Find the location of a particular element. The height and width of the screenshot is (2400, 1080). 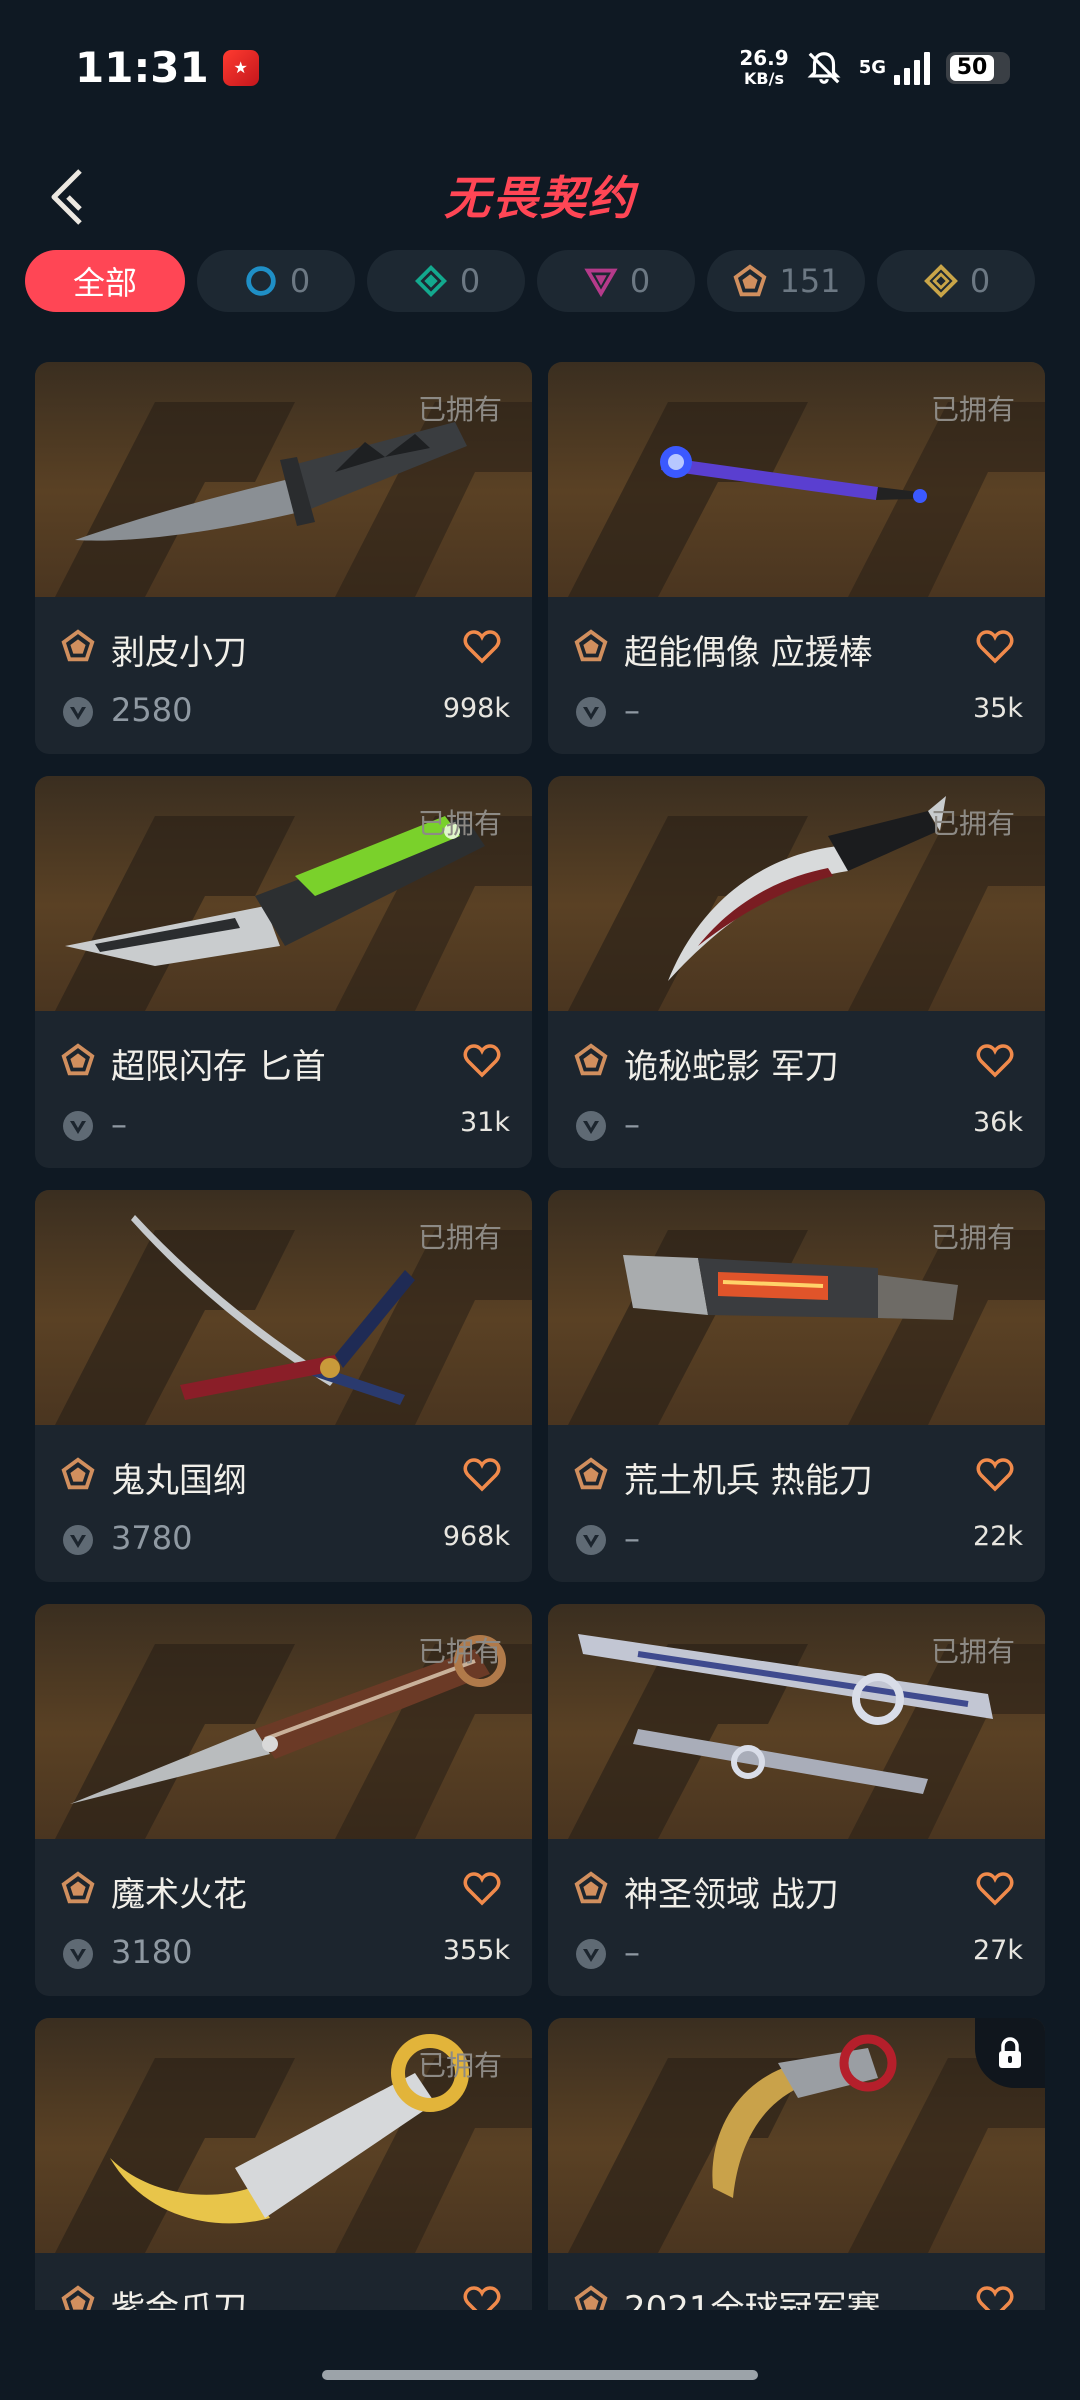

skin-name: 2021全球冠军赛 is located at coordinates (752, 2299).